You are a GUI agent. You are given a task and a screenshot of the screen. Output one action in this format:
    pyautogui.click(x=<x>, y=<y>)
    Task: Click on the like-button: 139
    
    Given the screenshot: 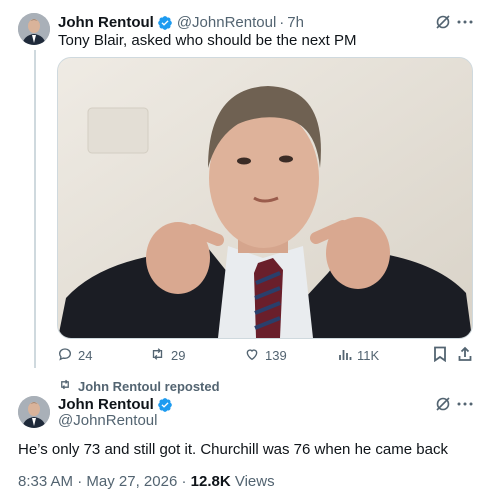 What is the action you would take?
    pyautogui.click(x=265, y=355)
    